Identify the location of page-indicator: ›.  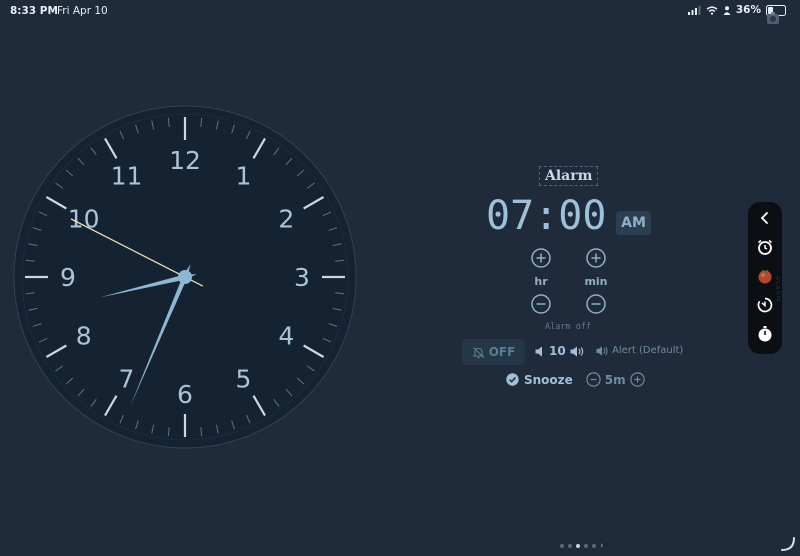
(582, 546).